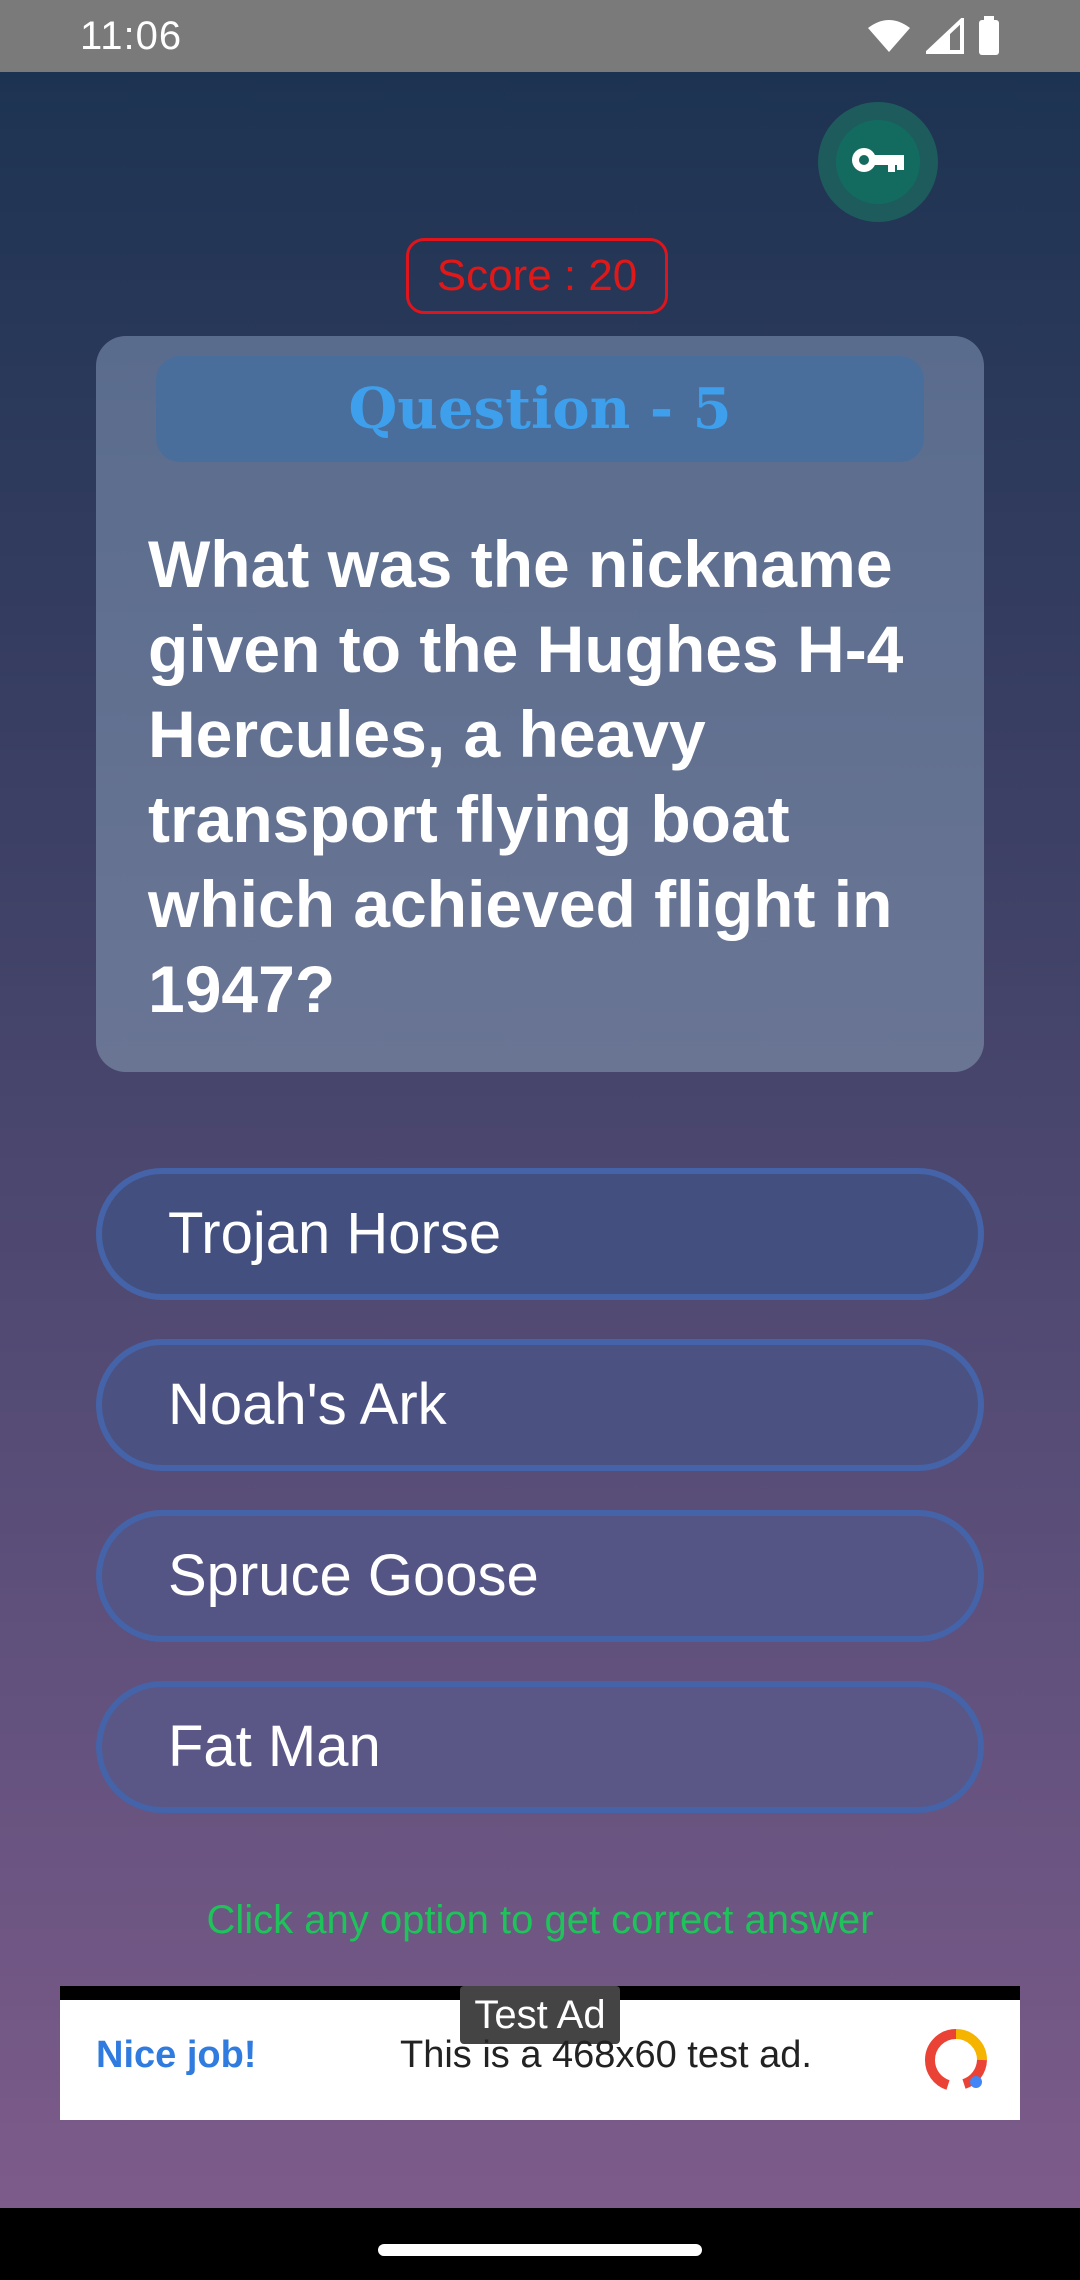 This screenshot has height=2280, width=1080. What do you see at coordinates (540, 409) in the screenshot?
I see `question-title: Question - 5` at bounding box center [540, 409].